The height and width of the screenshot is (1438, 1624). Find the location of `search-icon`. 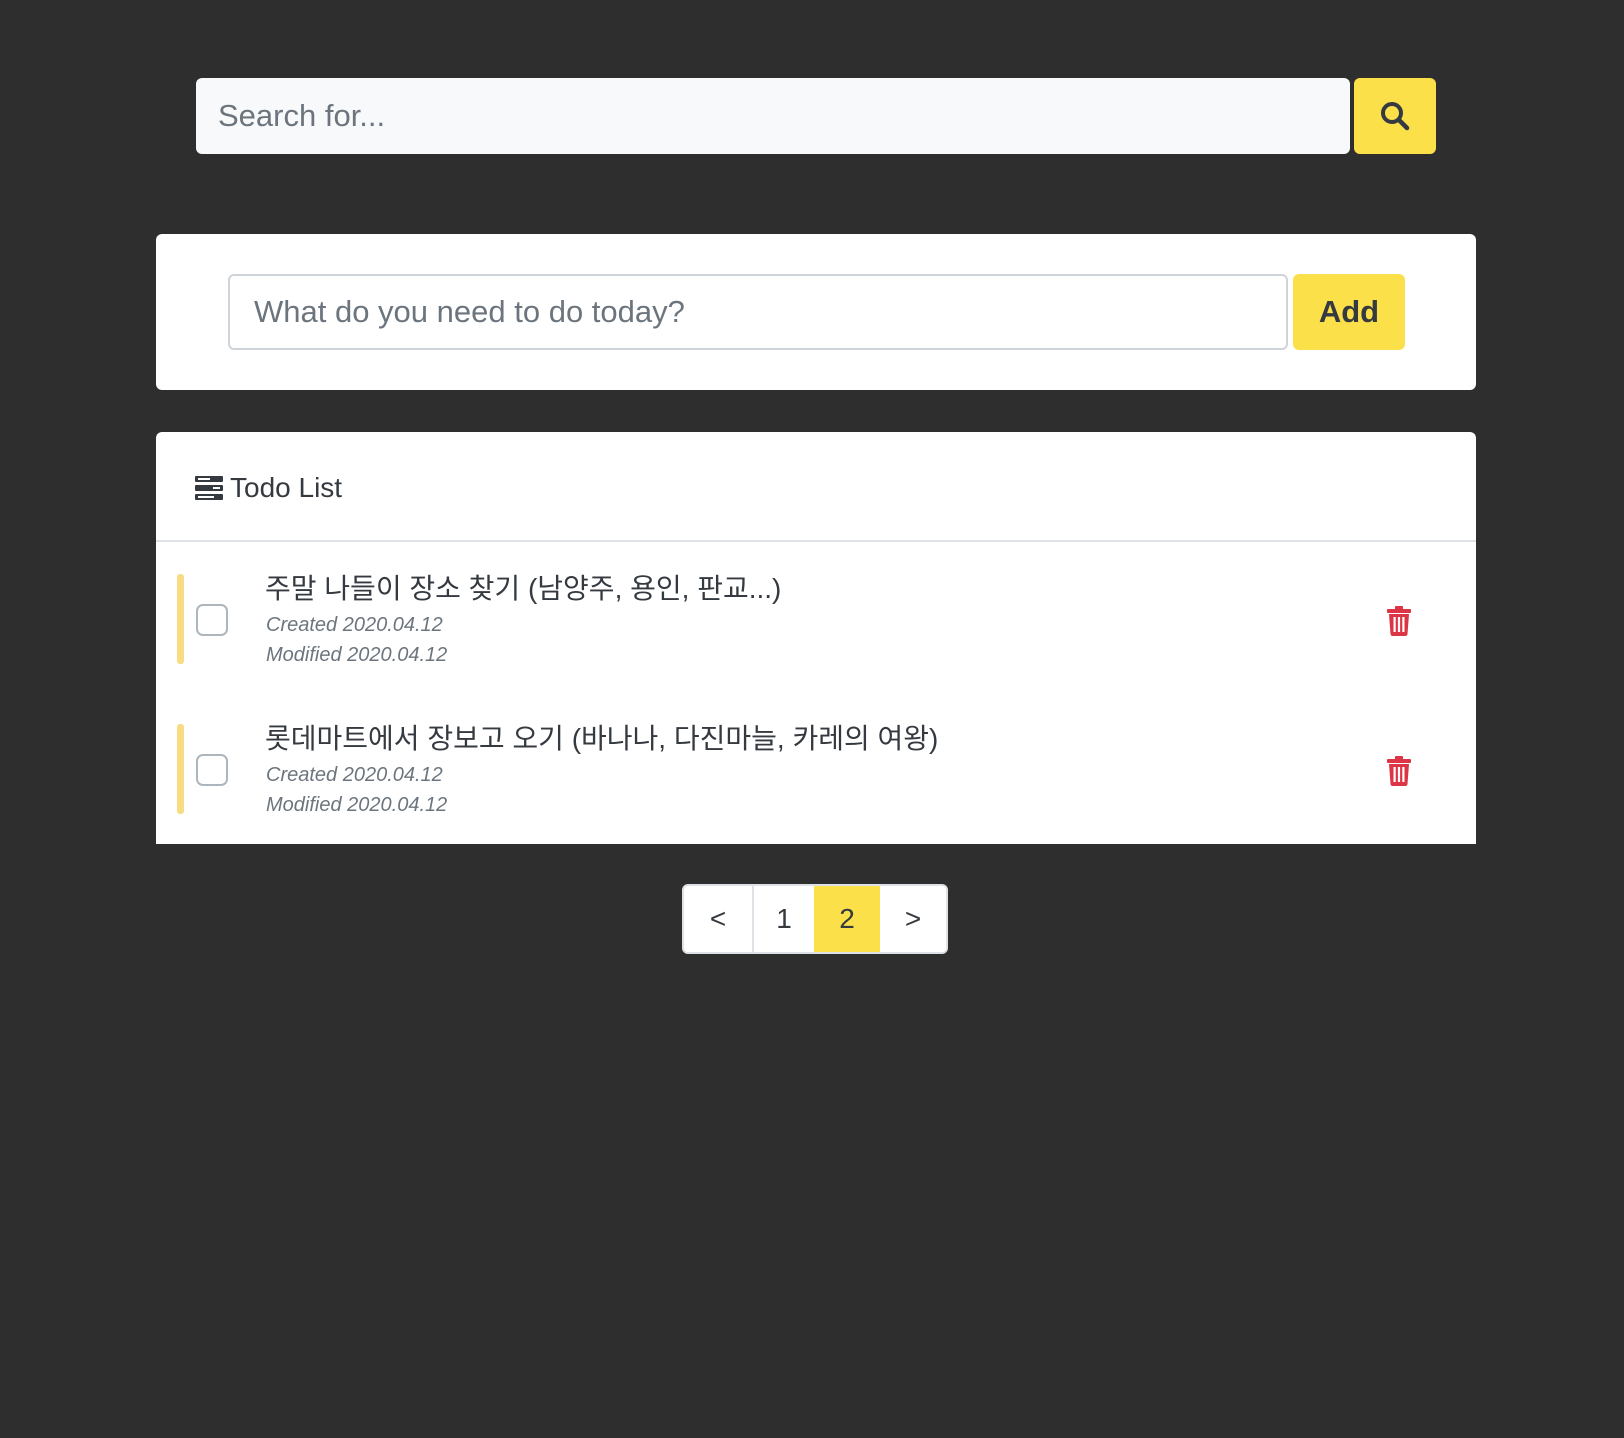

search-icon is located at coordinates (1395, 116).